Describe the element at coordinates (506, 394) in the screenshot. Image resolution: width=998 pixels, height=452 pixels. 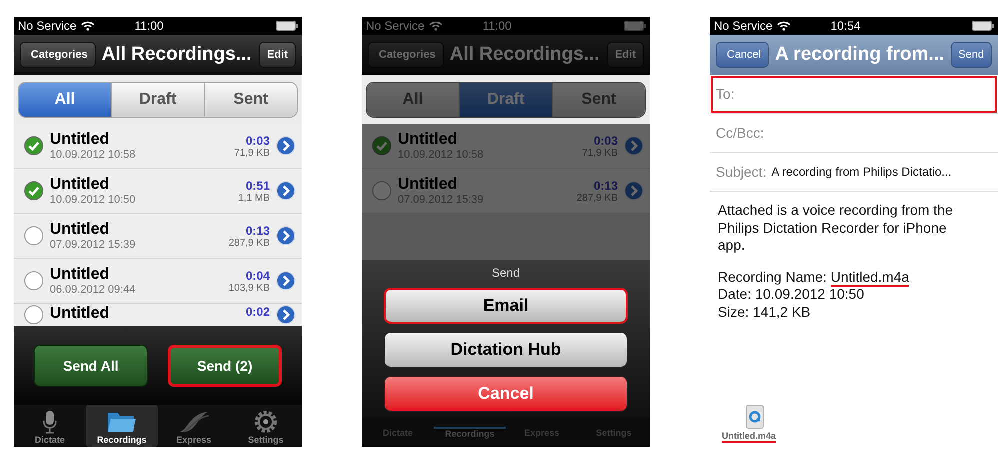
I see `sheet-option: Cancel` at that location.